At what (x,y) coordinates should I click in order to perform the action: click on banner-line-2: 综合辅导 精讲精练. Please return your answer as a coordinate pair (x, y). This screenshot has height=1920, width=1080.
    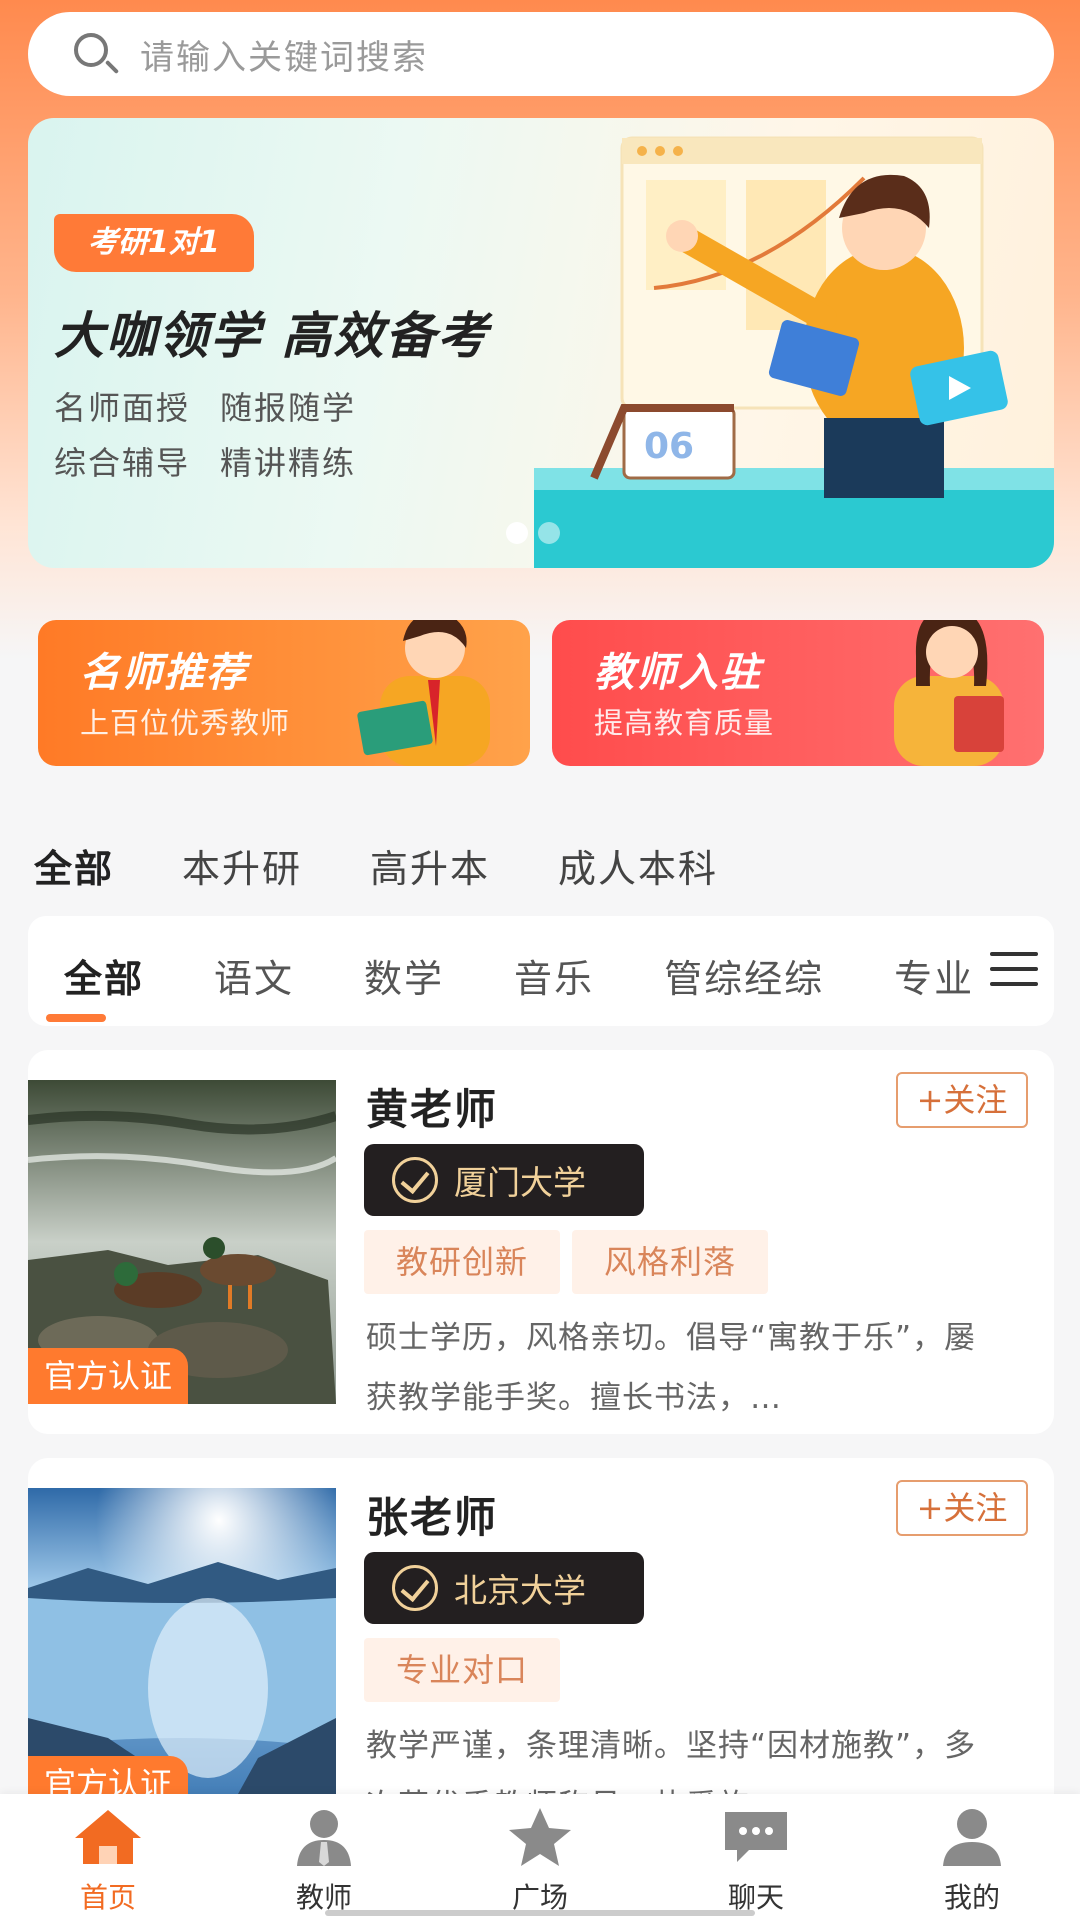
    Looking at the image, I should click on (205, 463).